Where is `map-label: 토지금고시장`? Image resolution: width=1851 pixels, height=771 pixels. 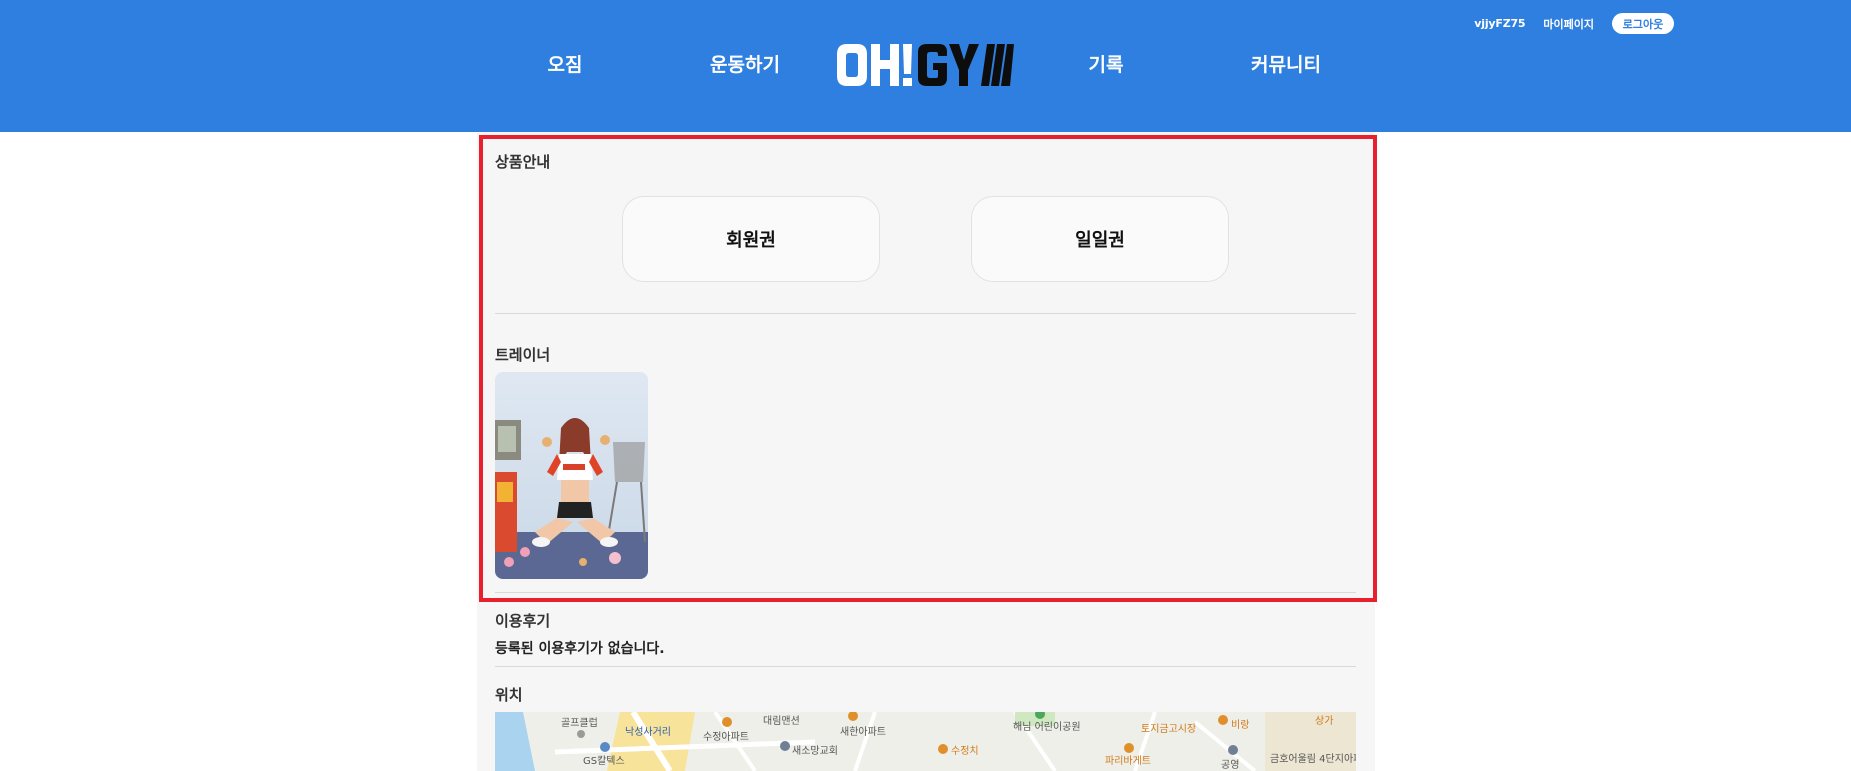
map-label: 토지금고시장 is located at coordinates (1169, 729).